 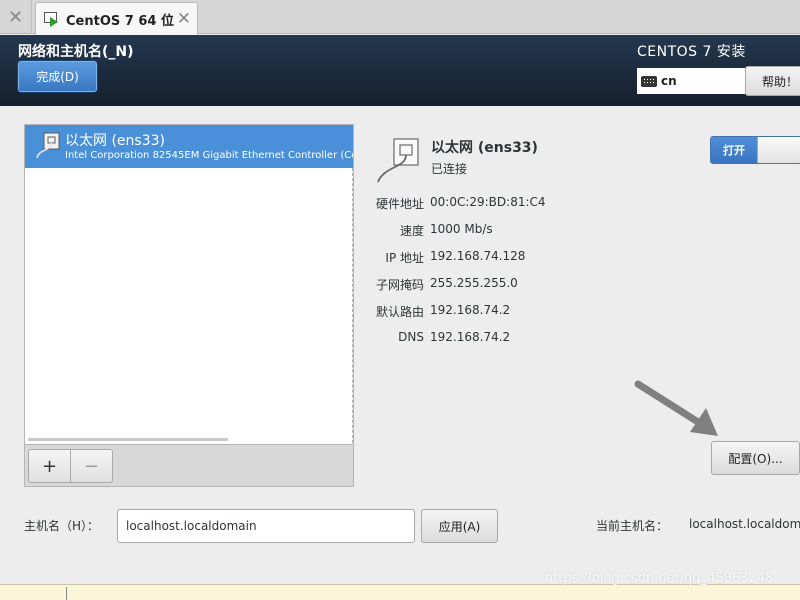 I want to click on keyboard-icon, so click(x=649, y=81).